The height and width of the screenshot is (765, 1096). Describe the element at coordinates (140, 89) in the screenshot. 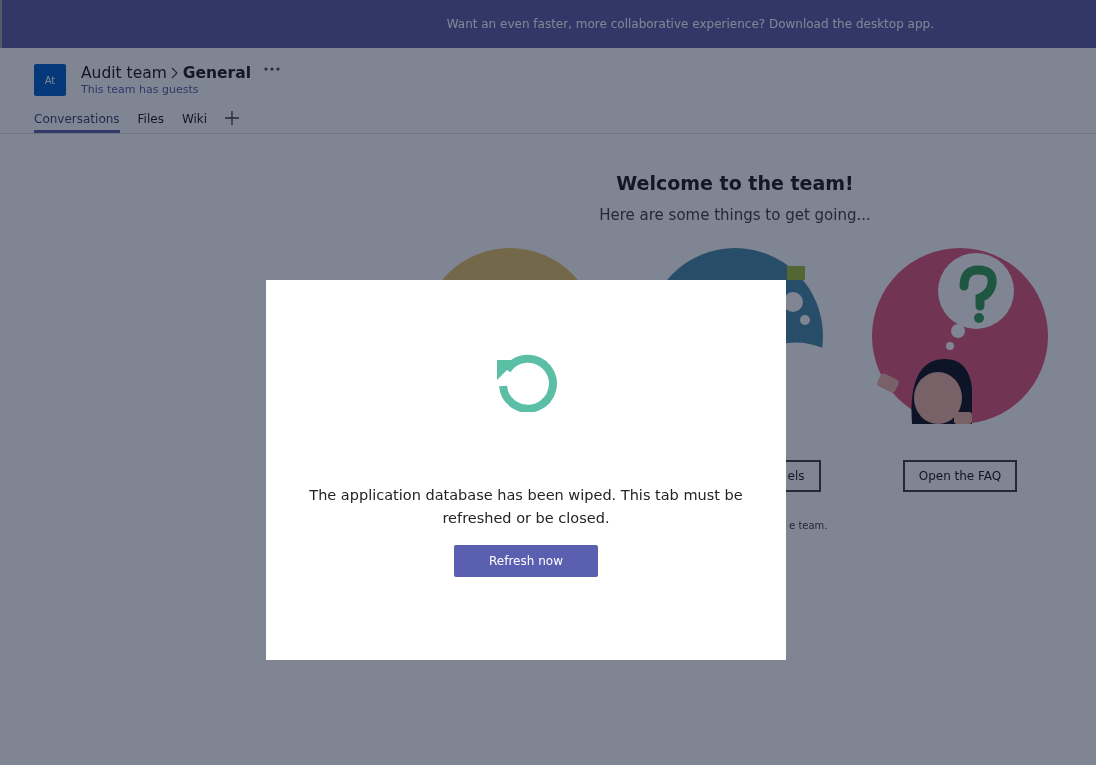

I see `guests-note: This team has guests` at that location.